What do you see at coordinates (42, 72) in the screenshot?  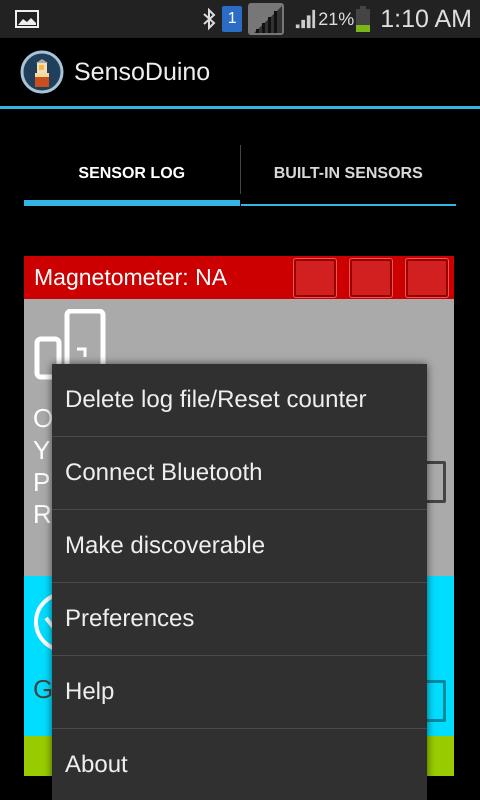 I see `lighthouse-icon` at bounding box center [42, 72].